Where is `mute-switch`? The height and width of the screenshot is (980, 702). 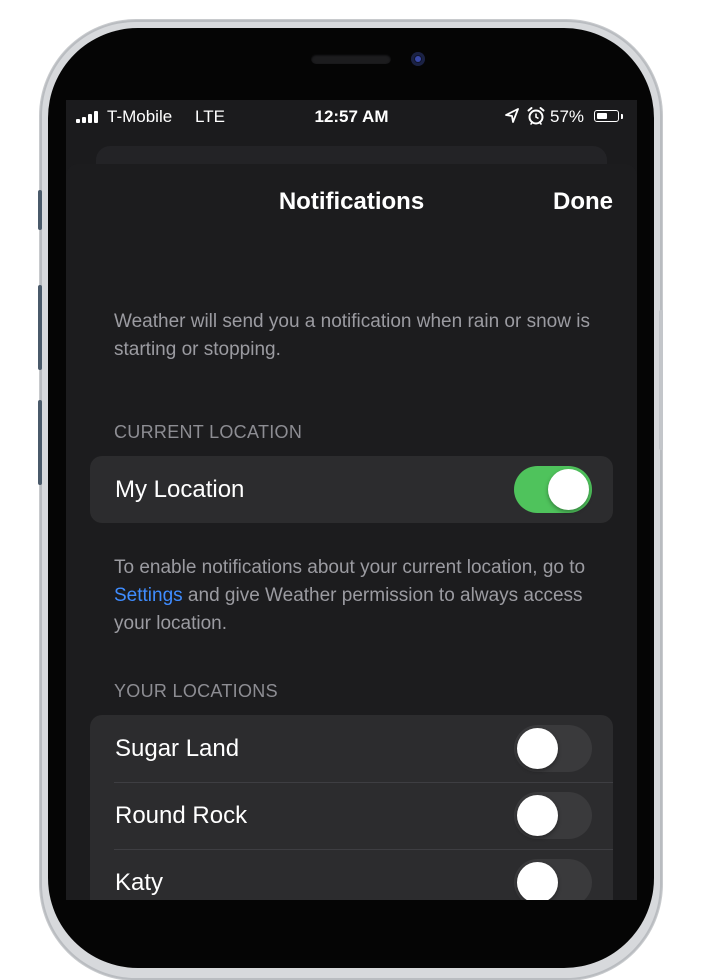 mute-switch is located at coordinates (40, 210).